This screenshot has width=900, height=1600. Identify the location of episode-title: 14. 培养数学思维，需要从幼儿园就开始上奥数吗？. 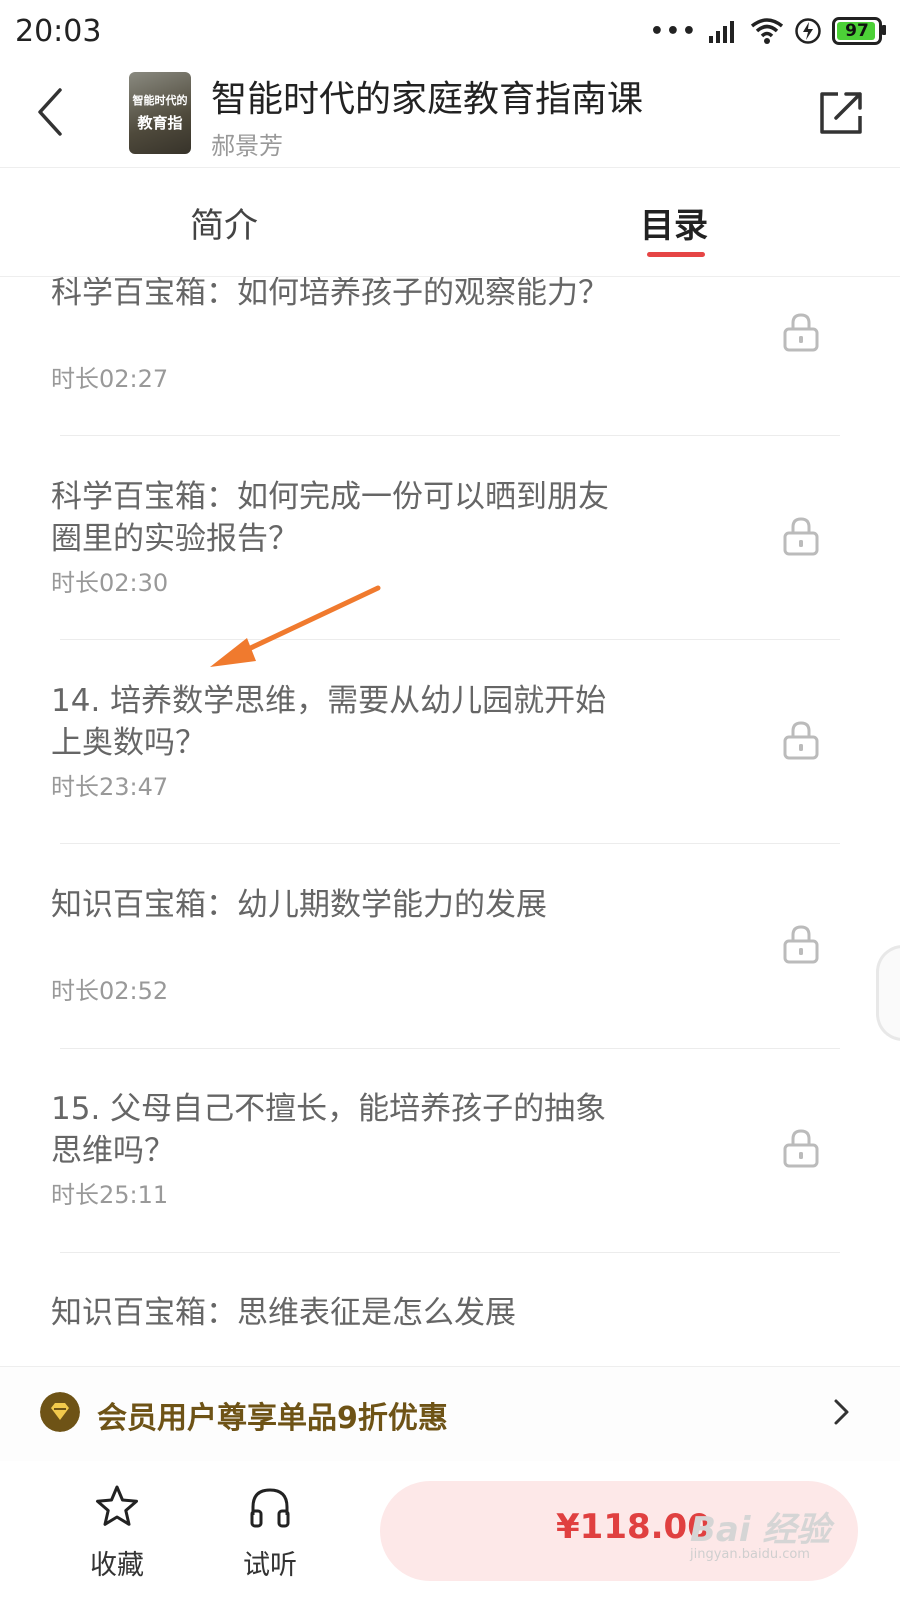
(329, 722).